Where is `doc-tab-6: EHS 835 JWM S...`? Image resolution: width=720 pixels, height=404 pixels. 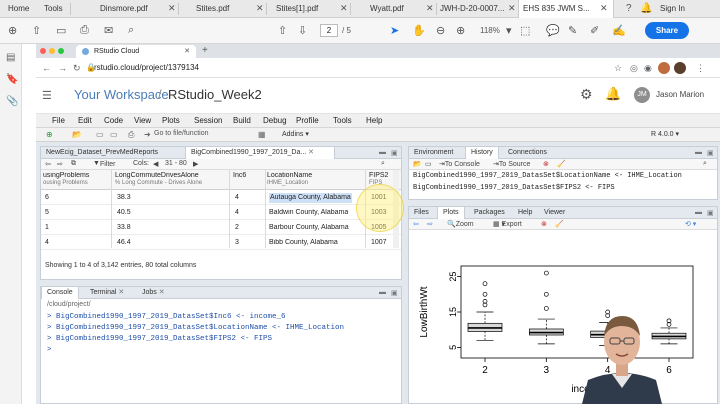 doc-tab-6: EHS 835 JWM S... is located at coordinates (556, 8).